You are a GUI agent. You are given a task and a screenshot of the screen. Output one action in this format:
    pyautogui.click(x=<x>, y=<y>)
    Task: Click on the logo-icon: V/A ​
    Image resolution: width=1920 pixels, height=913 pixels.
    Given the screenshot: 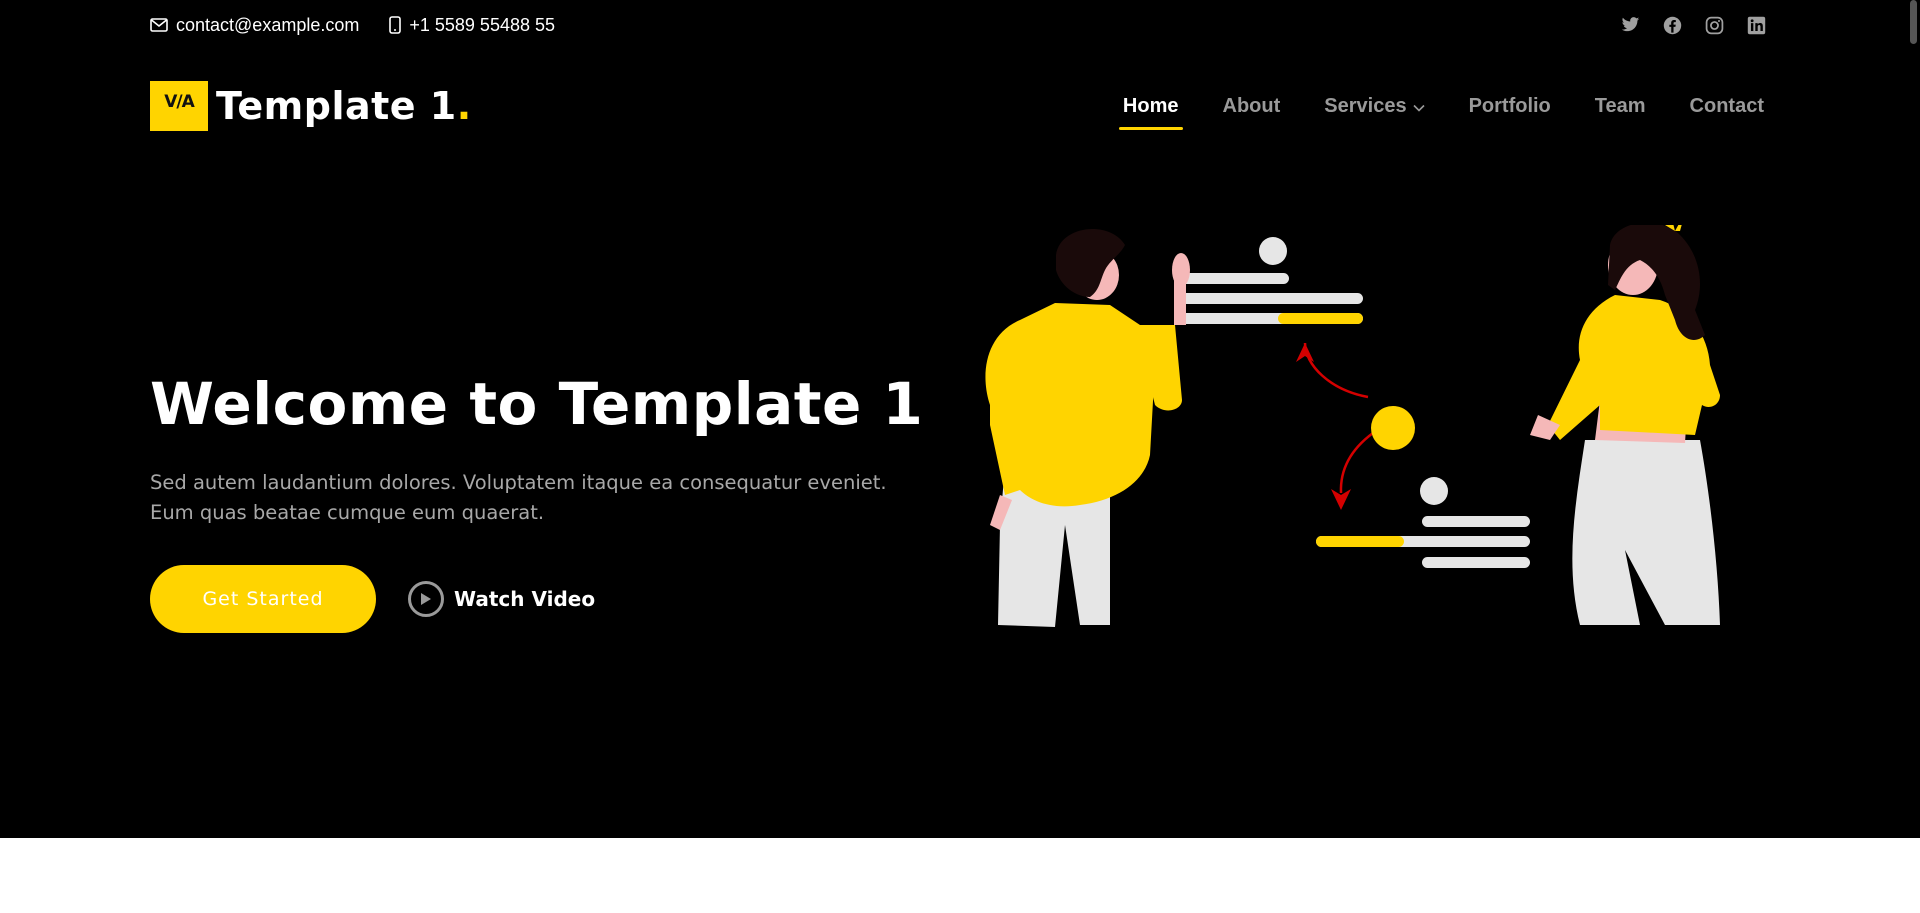 What is the action you would take?
    pyautogui.click(x=179, y=106)
    